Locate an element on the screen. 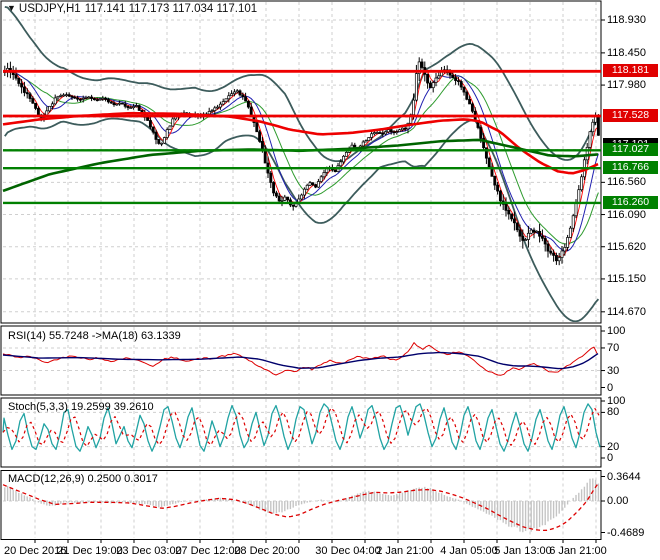  level-price-tag: 117.528 is located at coordinates (630, 116).